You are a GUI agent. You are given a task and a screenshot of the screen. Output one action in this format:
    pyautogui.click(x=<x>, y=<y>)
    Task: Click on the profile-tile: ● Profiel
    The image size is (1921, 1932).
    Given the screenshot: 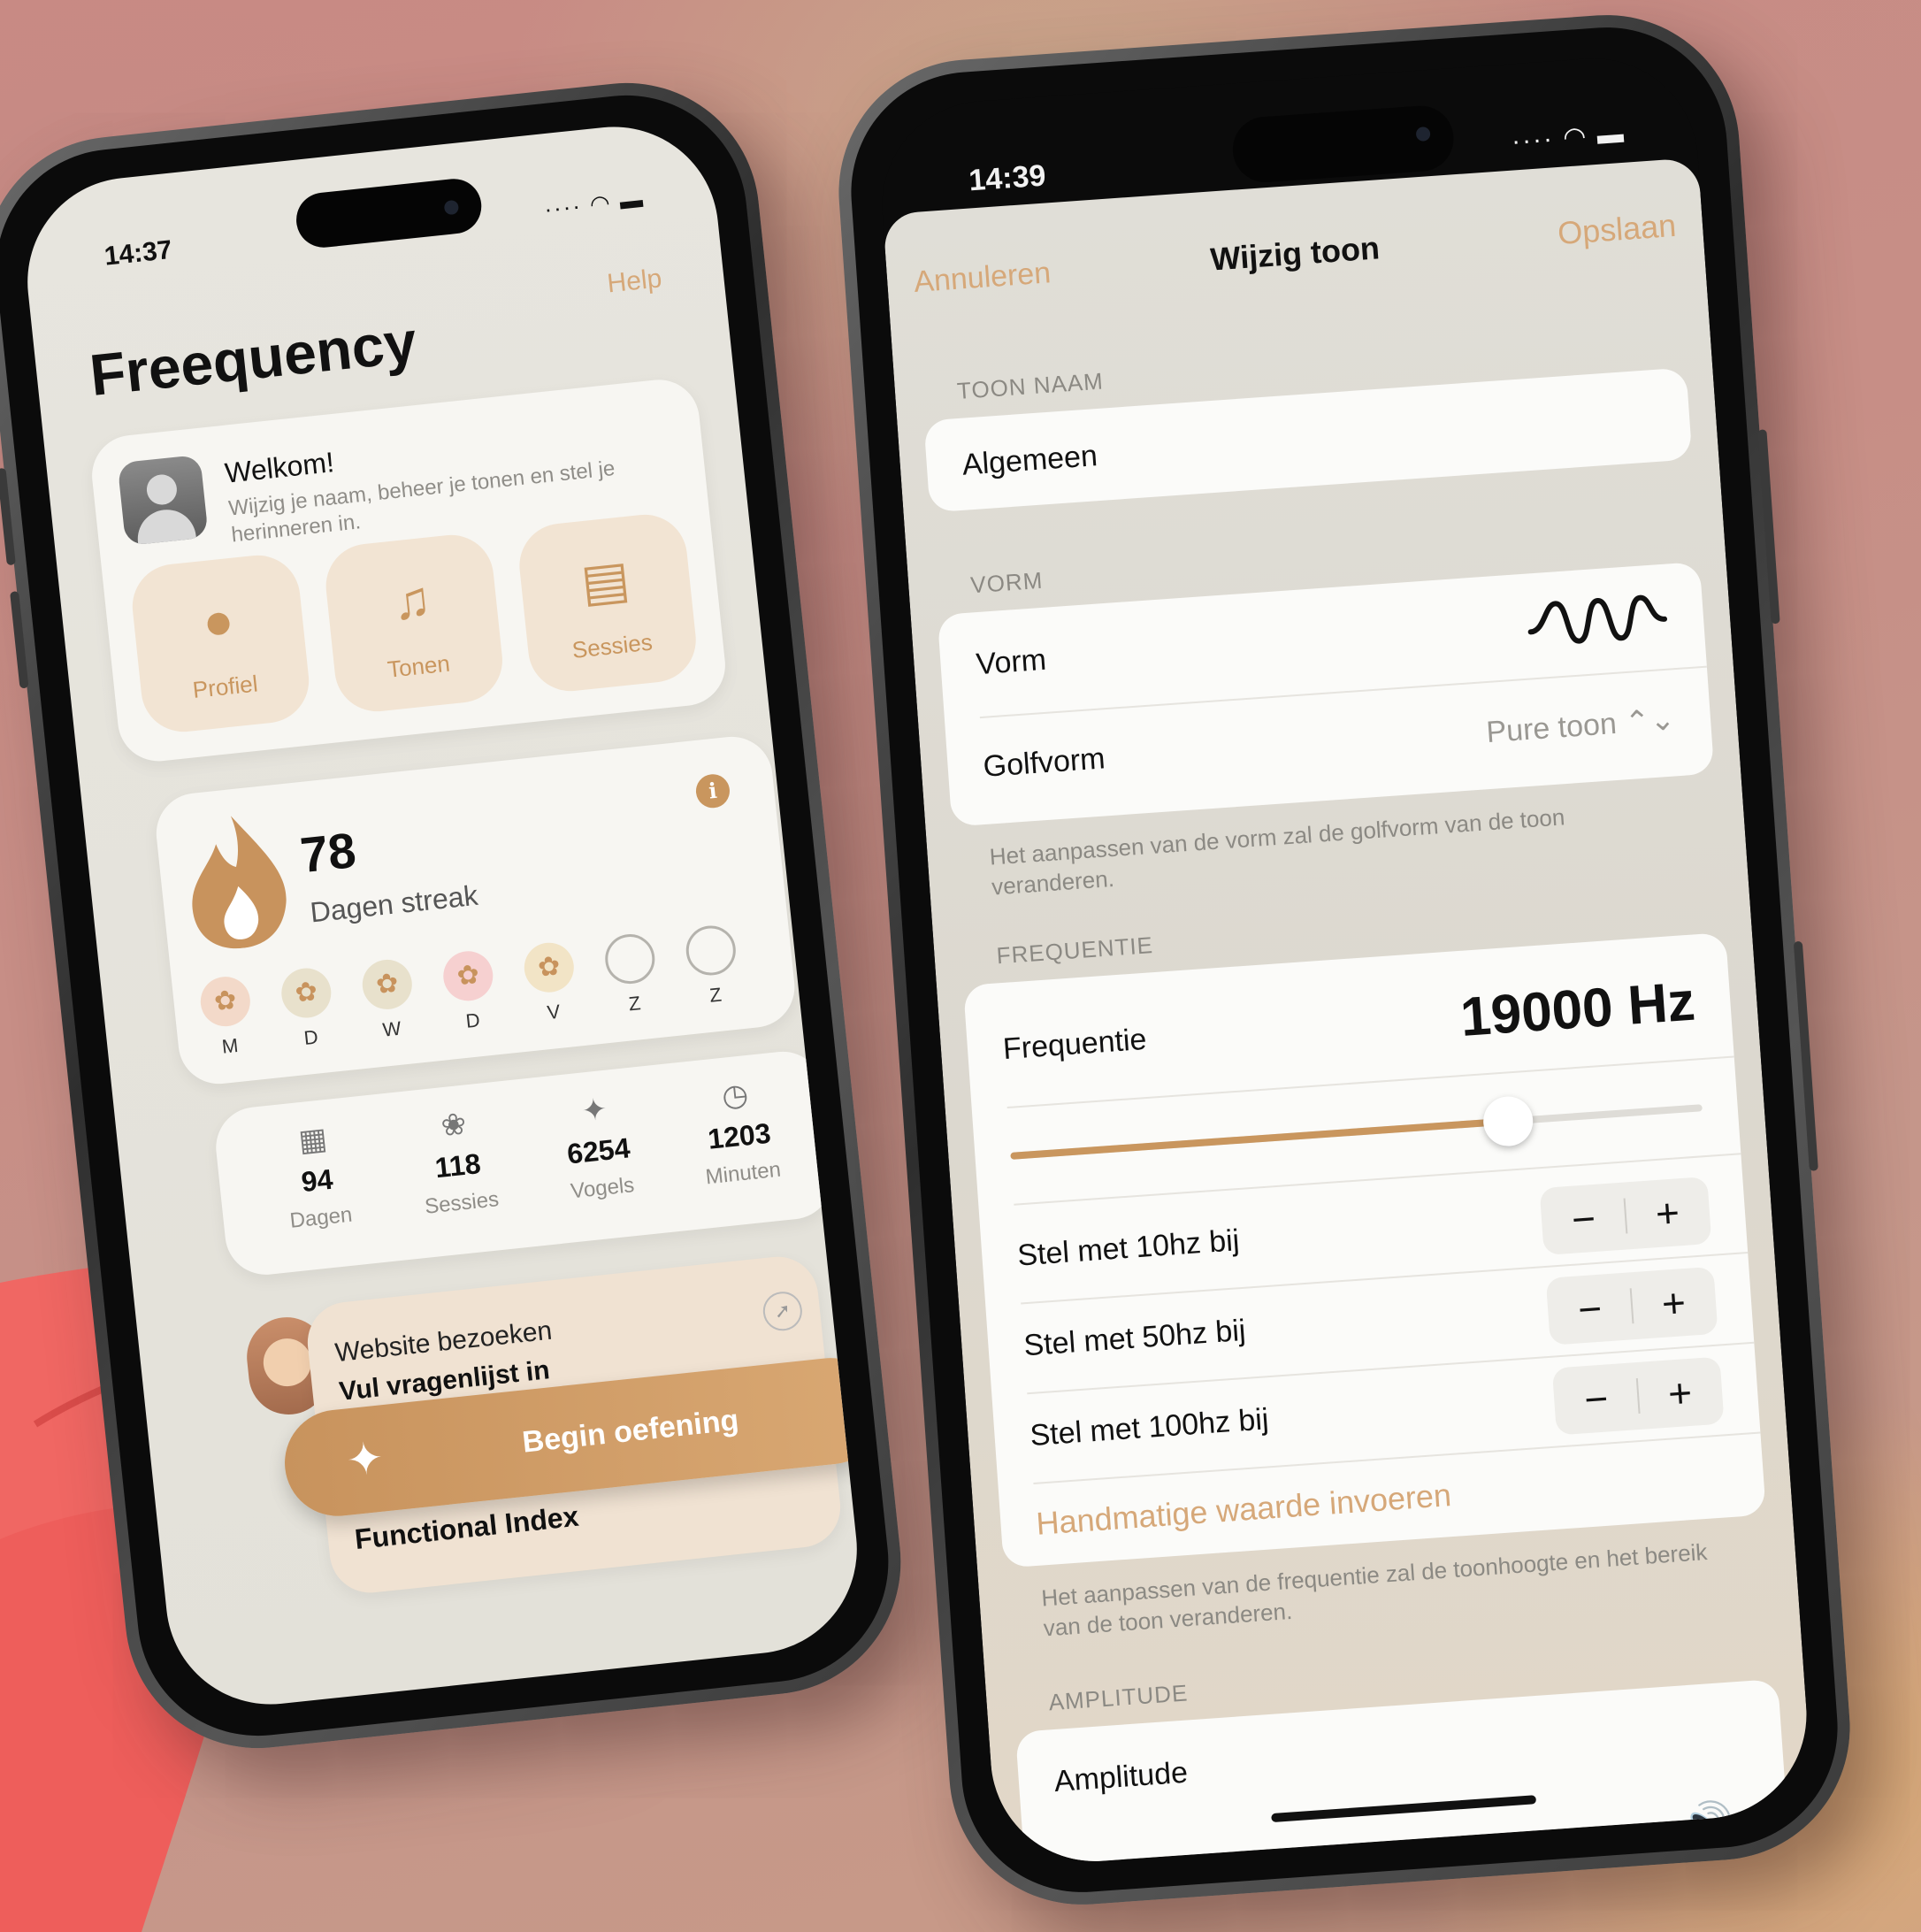 What is the action you would take?
    pyautogui.click(x=220, y=643)
    